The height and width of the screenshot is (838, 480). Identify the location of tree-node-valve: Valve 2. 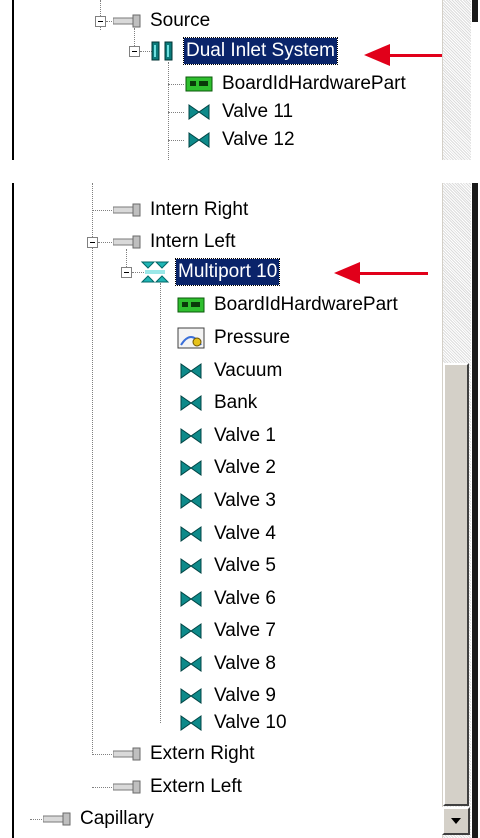
(227, 468).